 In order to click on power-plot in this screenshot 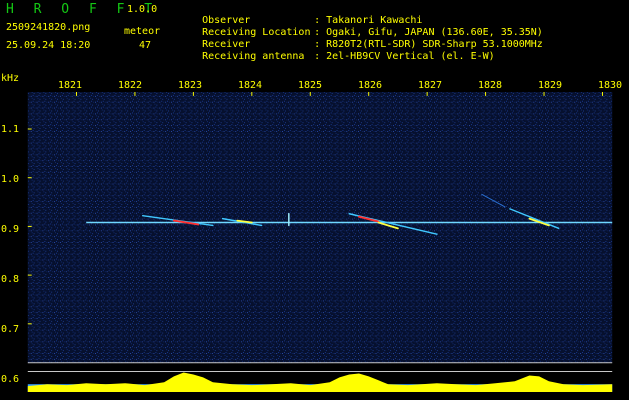, I will do `click(320, 382)`.